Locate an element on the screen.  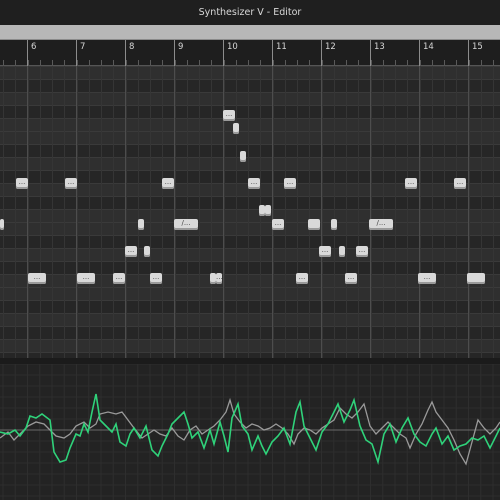
horizontal-scrollbar is located at coordinates (250, 32).